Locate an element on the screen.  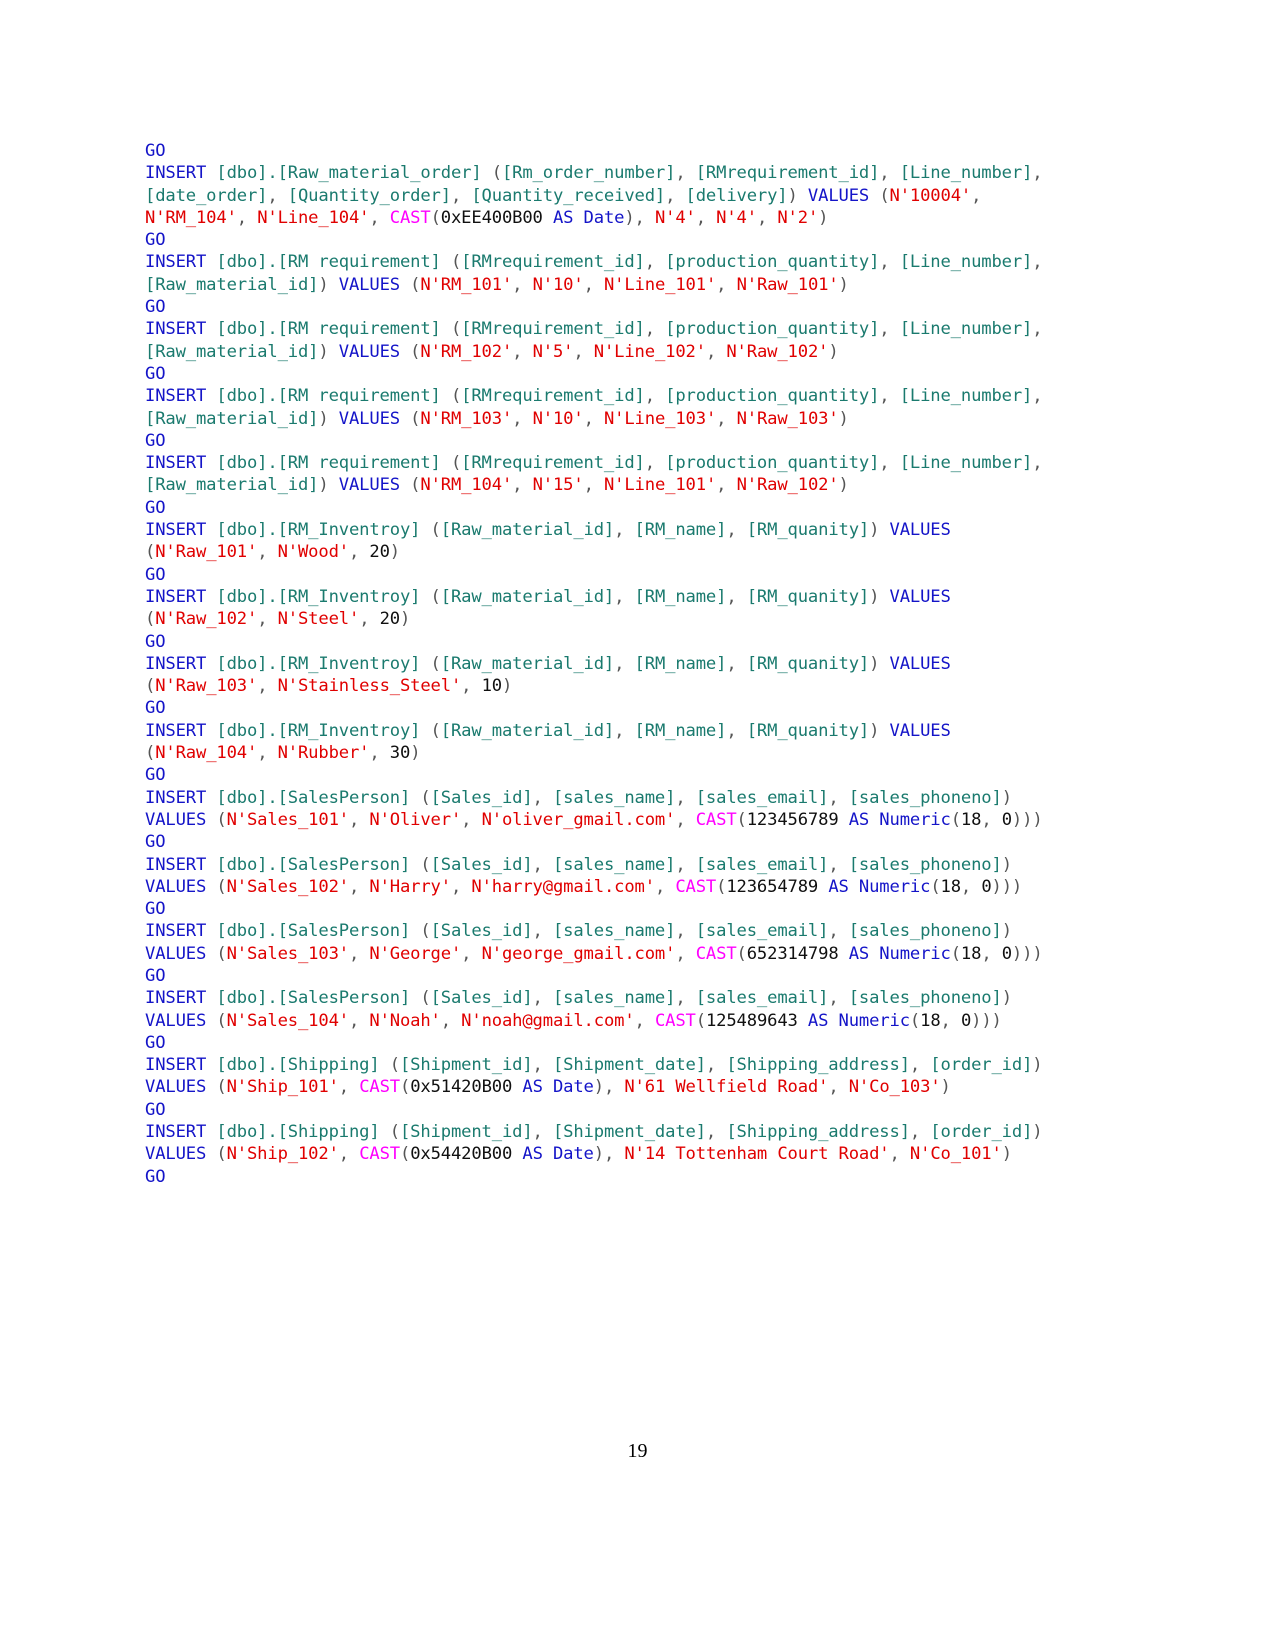
code-token-str: N'Raw_102' is located at coordinates (777, 351).